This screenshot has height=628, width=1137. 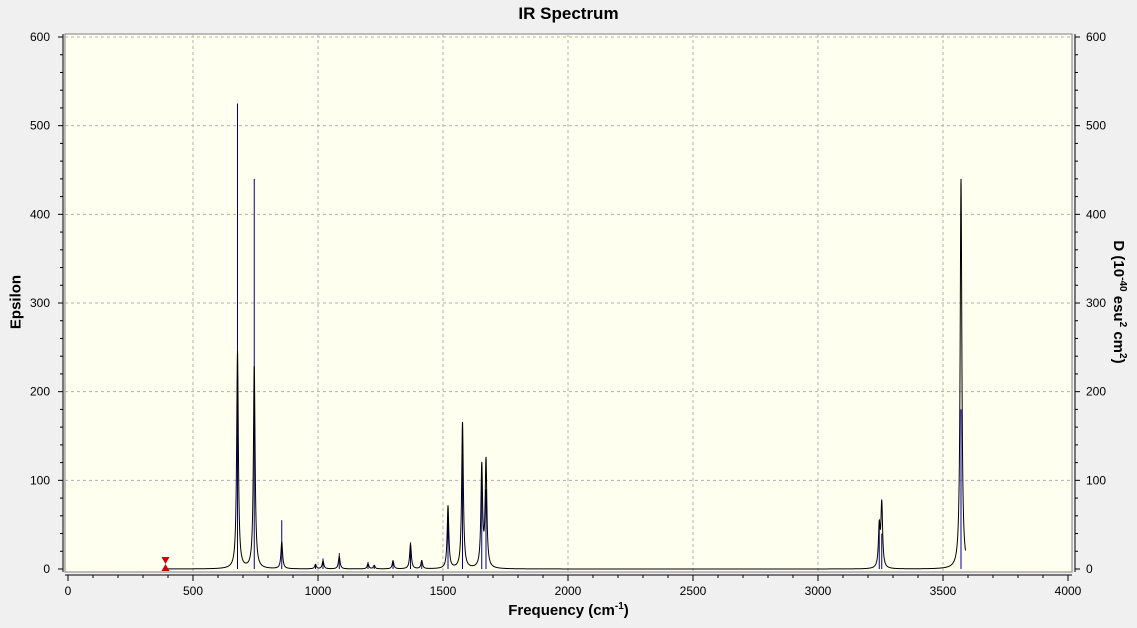 I want to click on y-tick-label-right: 200, so click(x=1096, y=392).